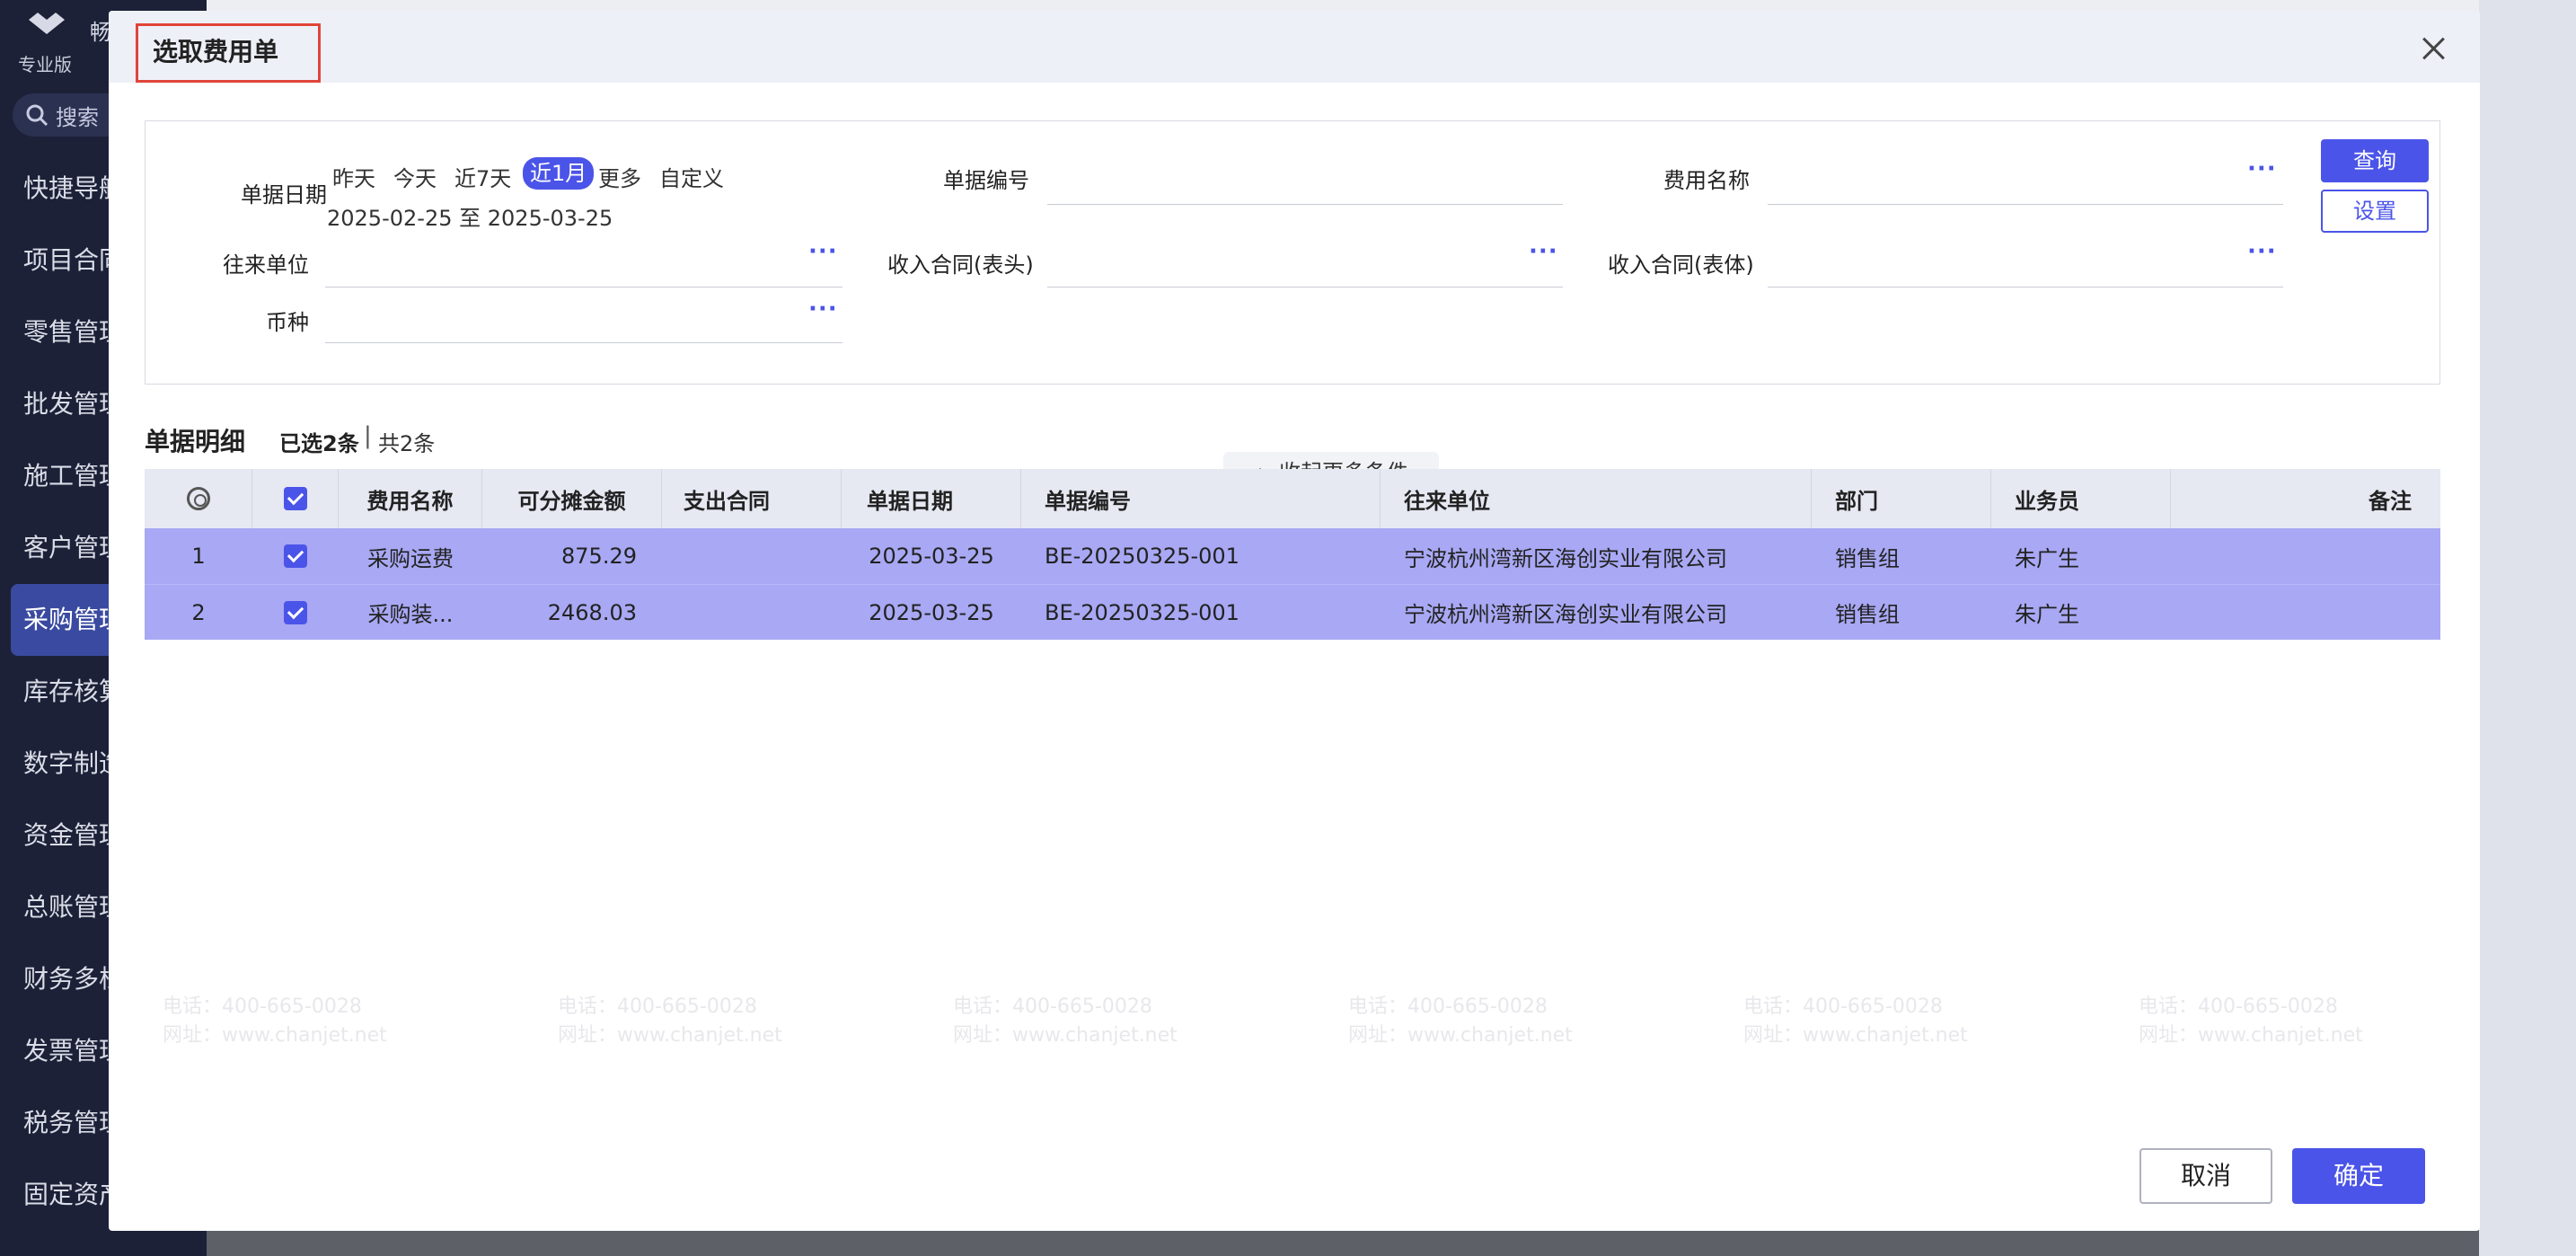  Describe the element at coordinates (599, 556) in the screenshot. I see `cell-amount: 875.29` at that location.